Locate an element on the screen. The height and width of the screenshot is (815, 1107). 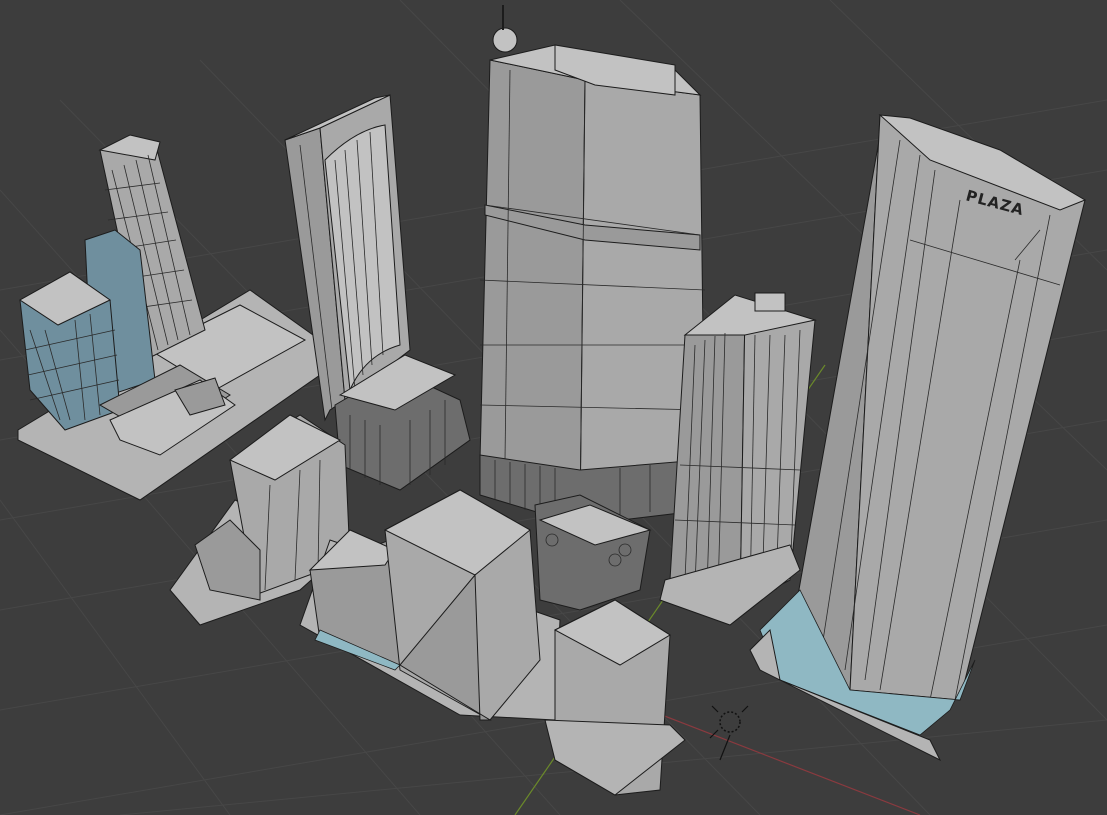
light-object-icon is located at coordinates (729, 733).